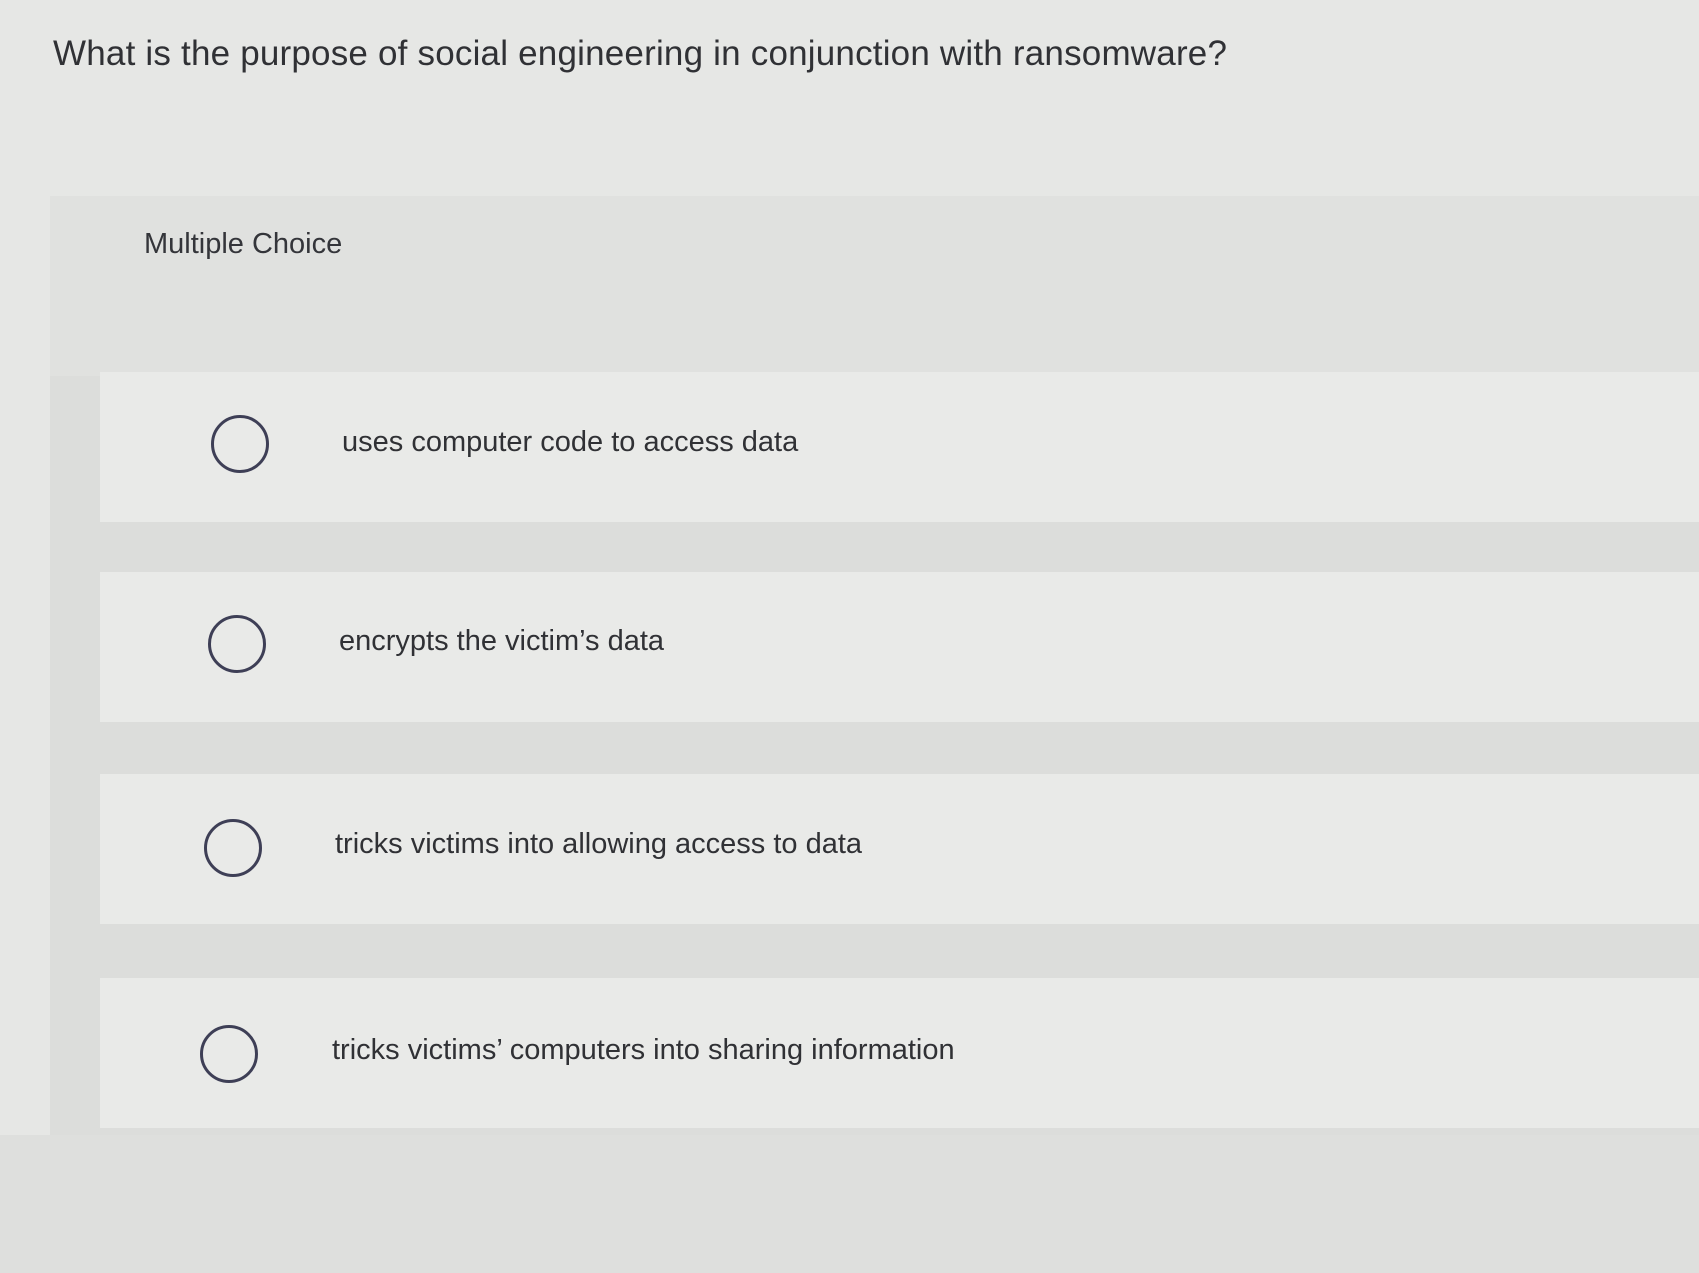 The image size is (1699, 1273). What do you see at coordinates (501, 641) in the screenshot?
I see `answer-option-label: encrypts the victim’s data` at bounding box center [501, 641].